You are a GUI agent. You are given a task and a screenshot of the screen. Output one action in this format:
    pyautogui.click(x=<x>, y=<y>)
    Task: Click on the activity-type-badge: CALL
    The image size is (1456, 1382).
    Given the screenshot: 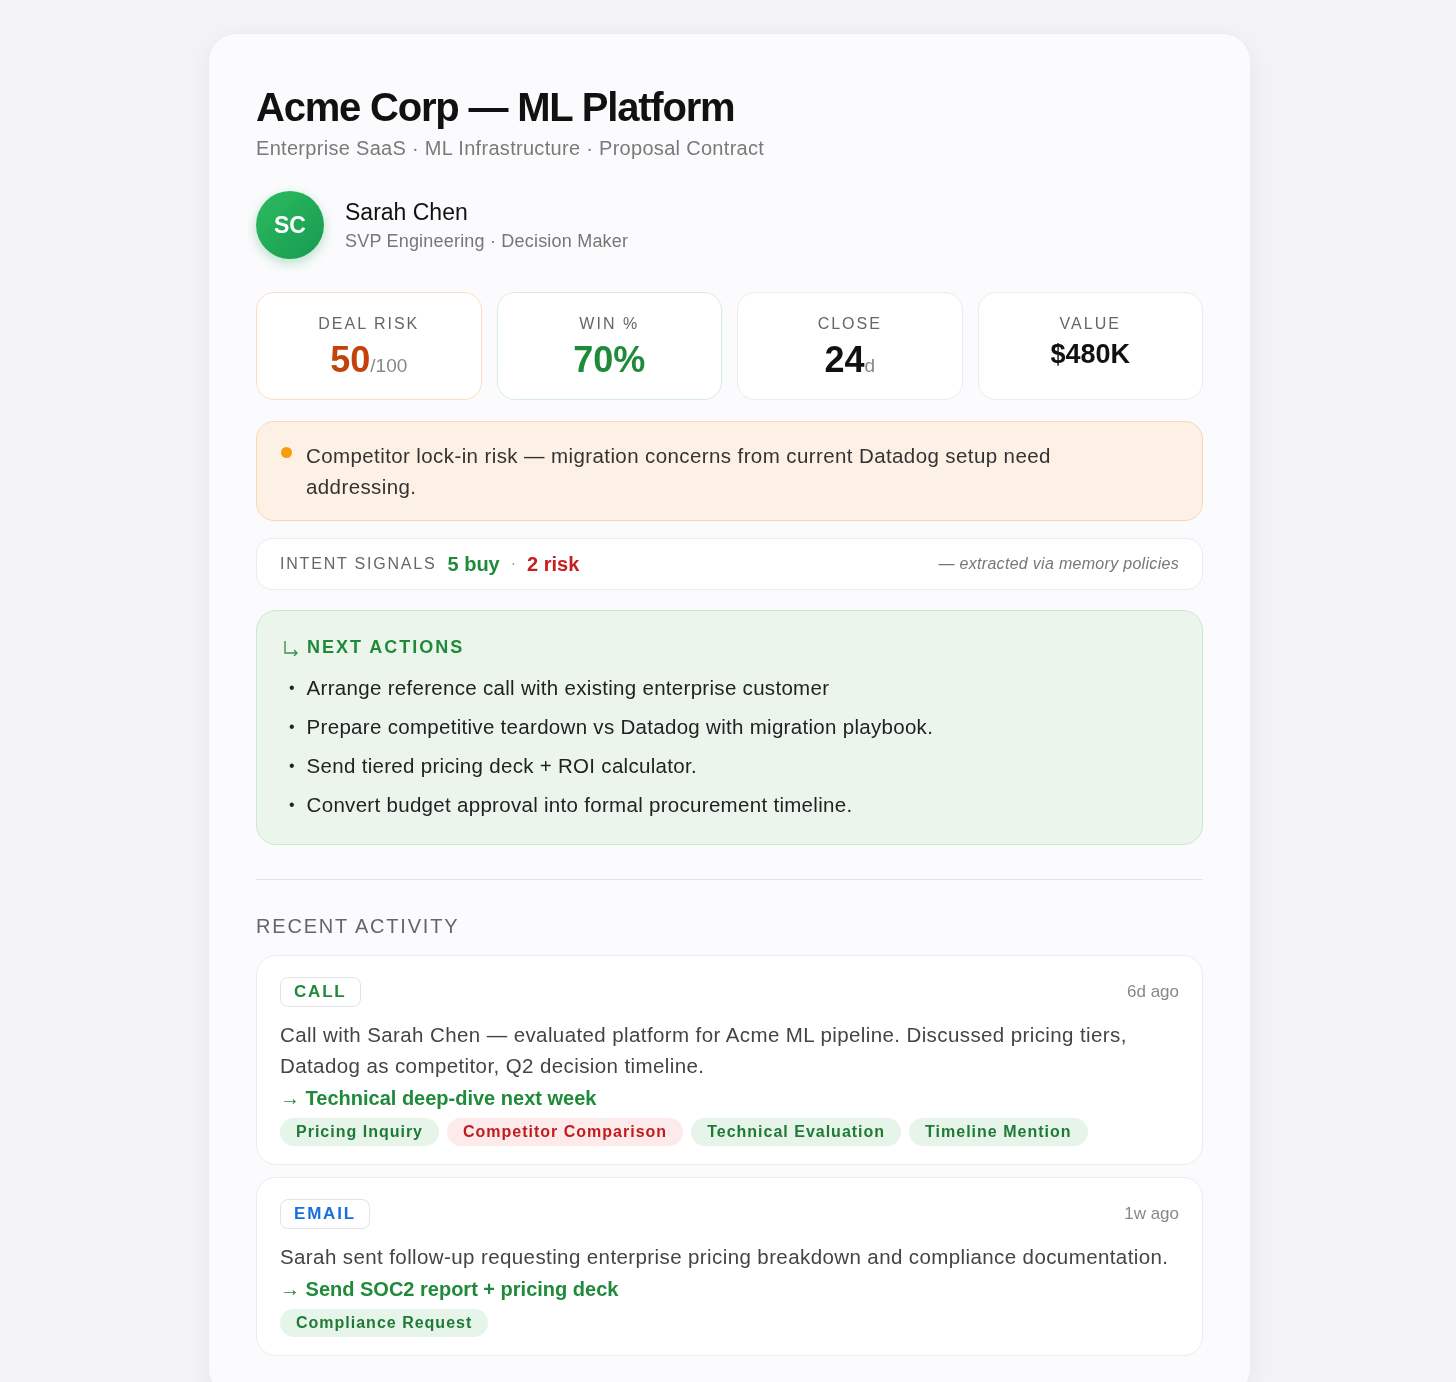 What is the action you would take?
    pyautogui.click(x=320, y=992)
    